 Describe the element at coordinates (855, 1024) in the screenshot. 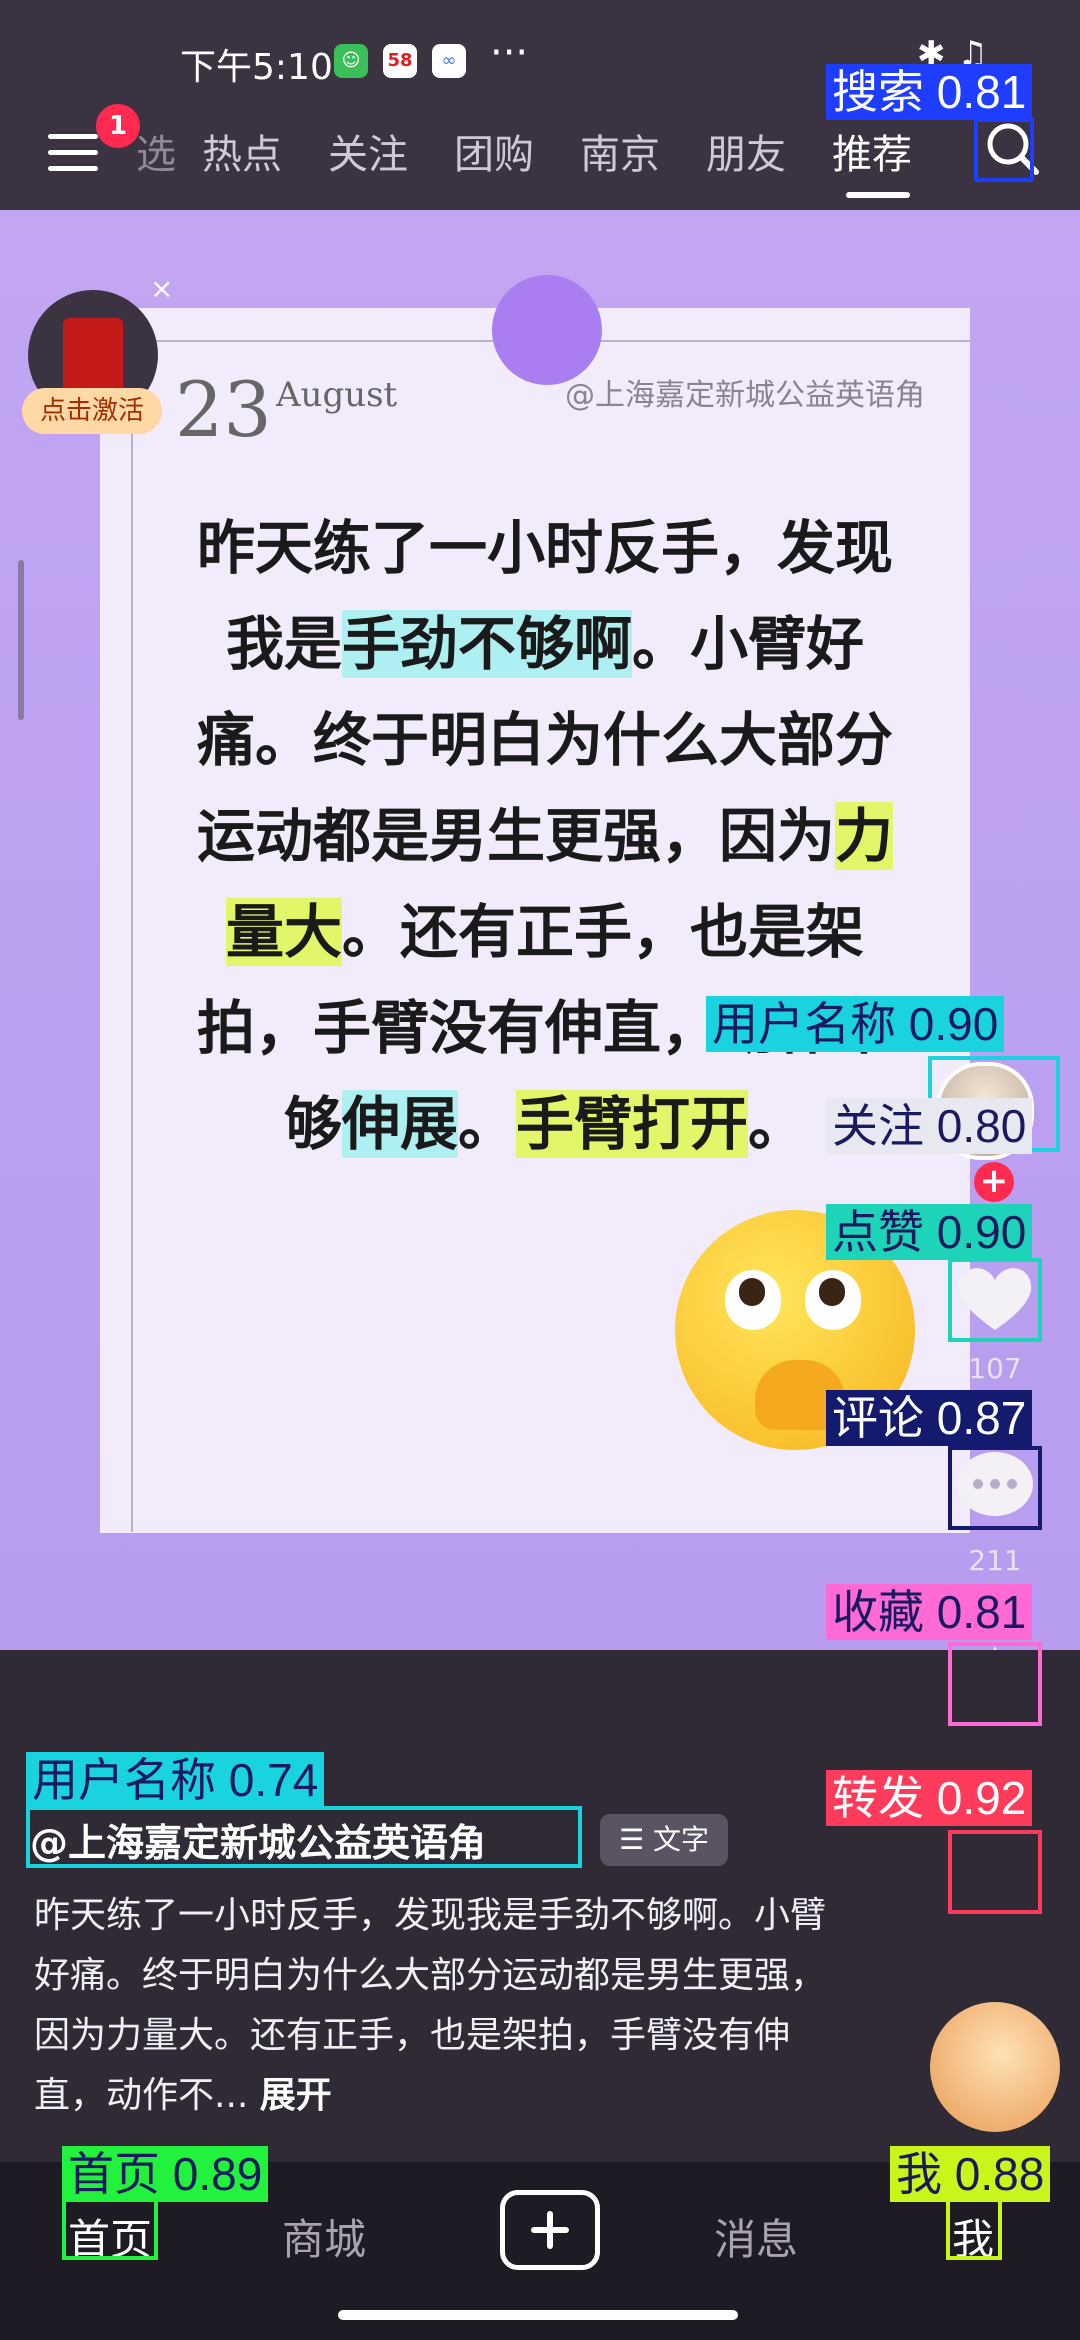

I see `detection-label-username-avatar: 用户名称 0.90` at that location.